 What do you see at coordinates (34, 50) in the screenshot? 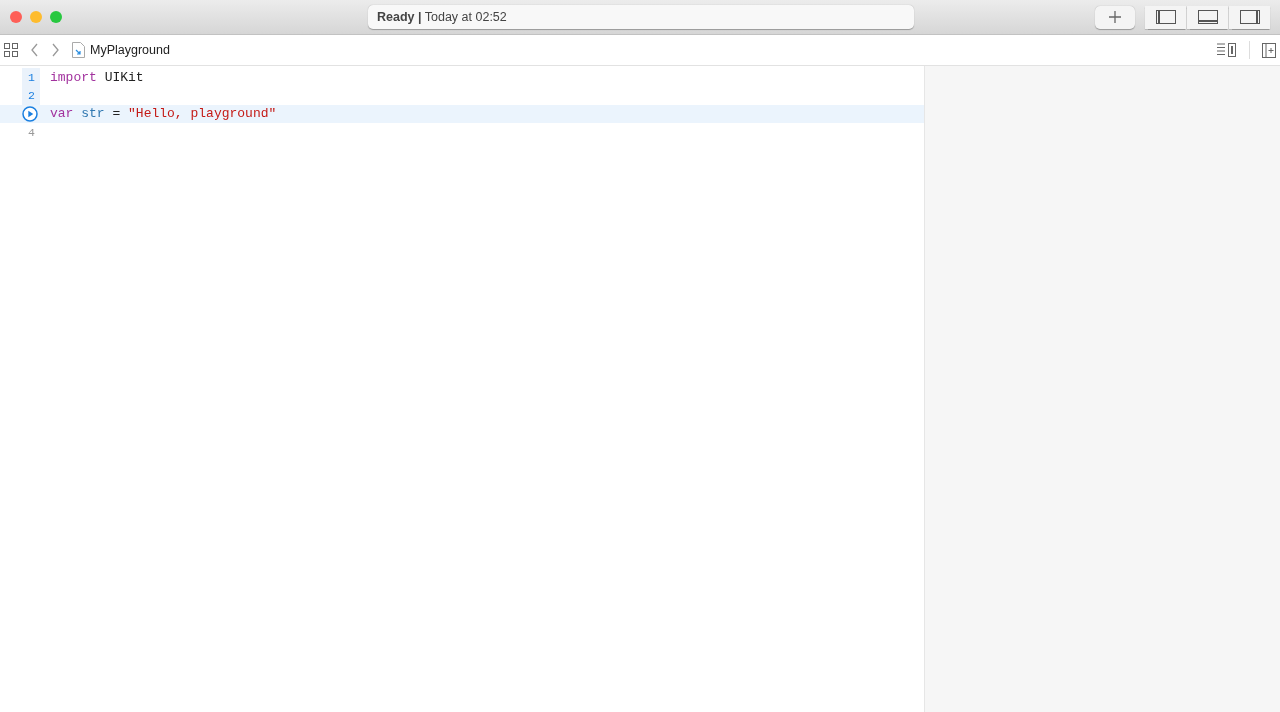
I see `back-icon` at bounding box center [34, 50].